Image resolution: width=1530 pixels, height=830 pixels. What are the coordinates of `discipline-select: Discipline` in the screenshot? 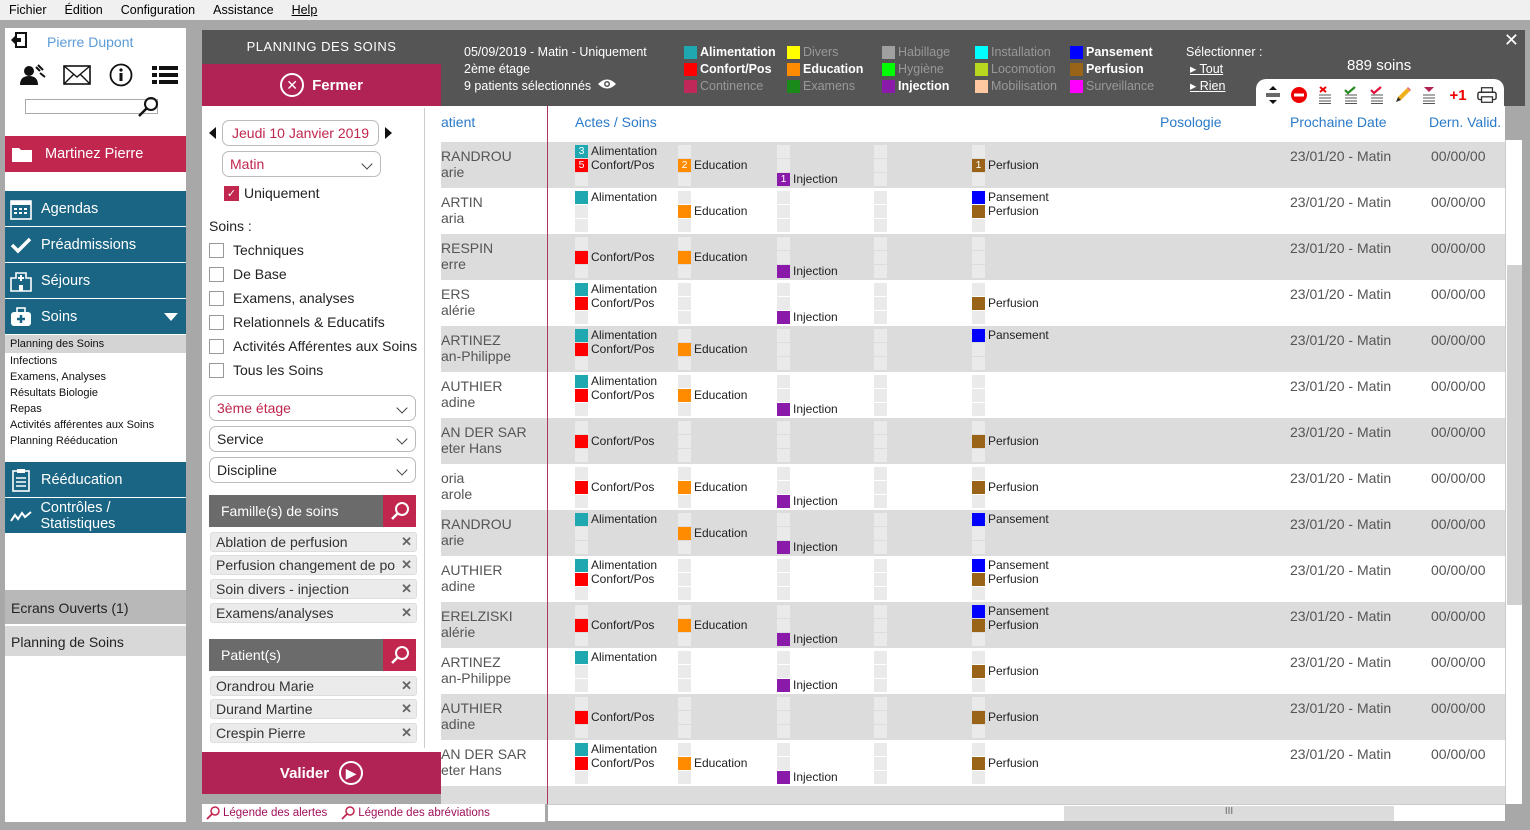 It's located at (312, 470).